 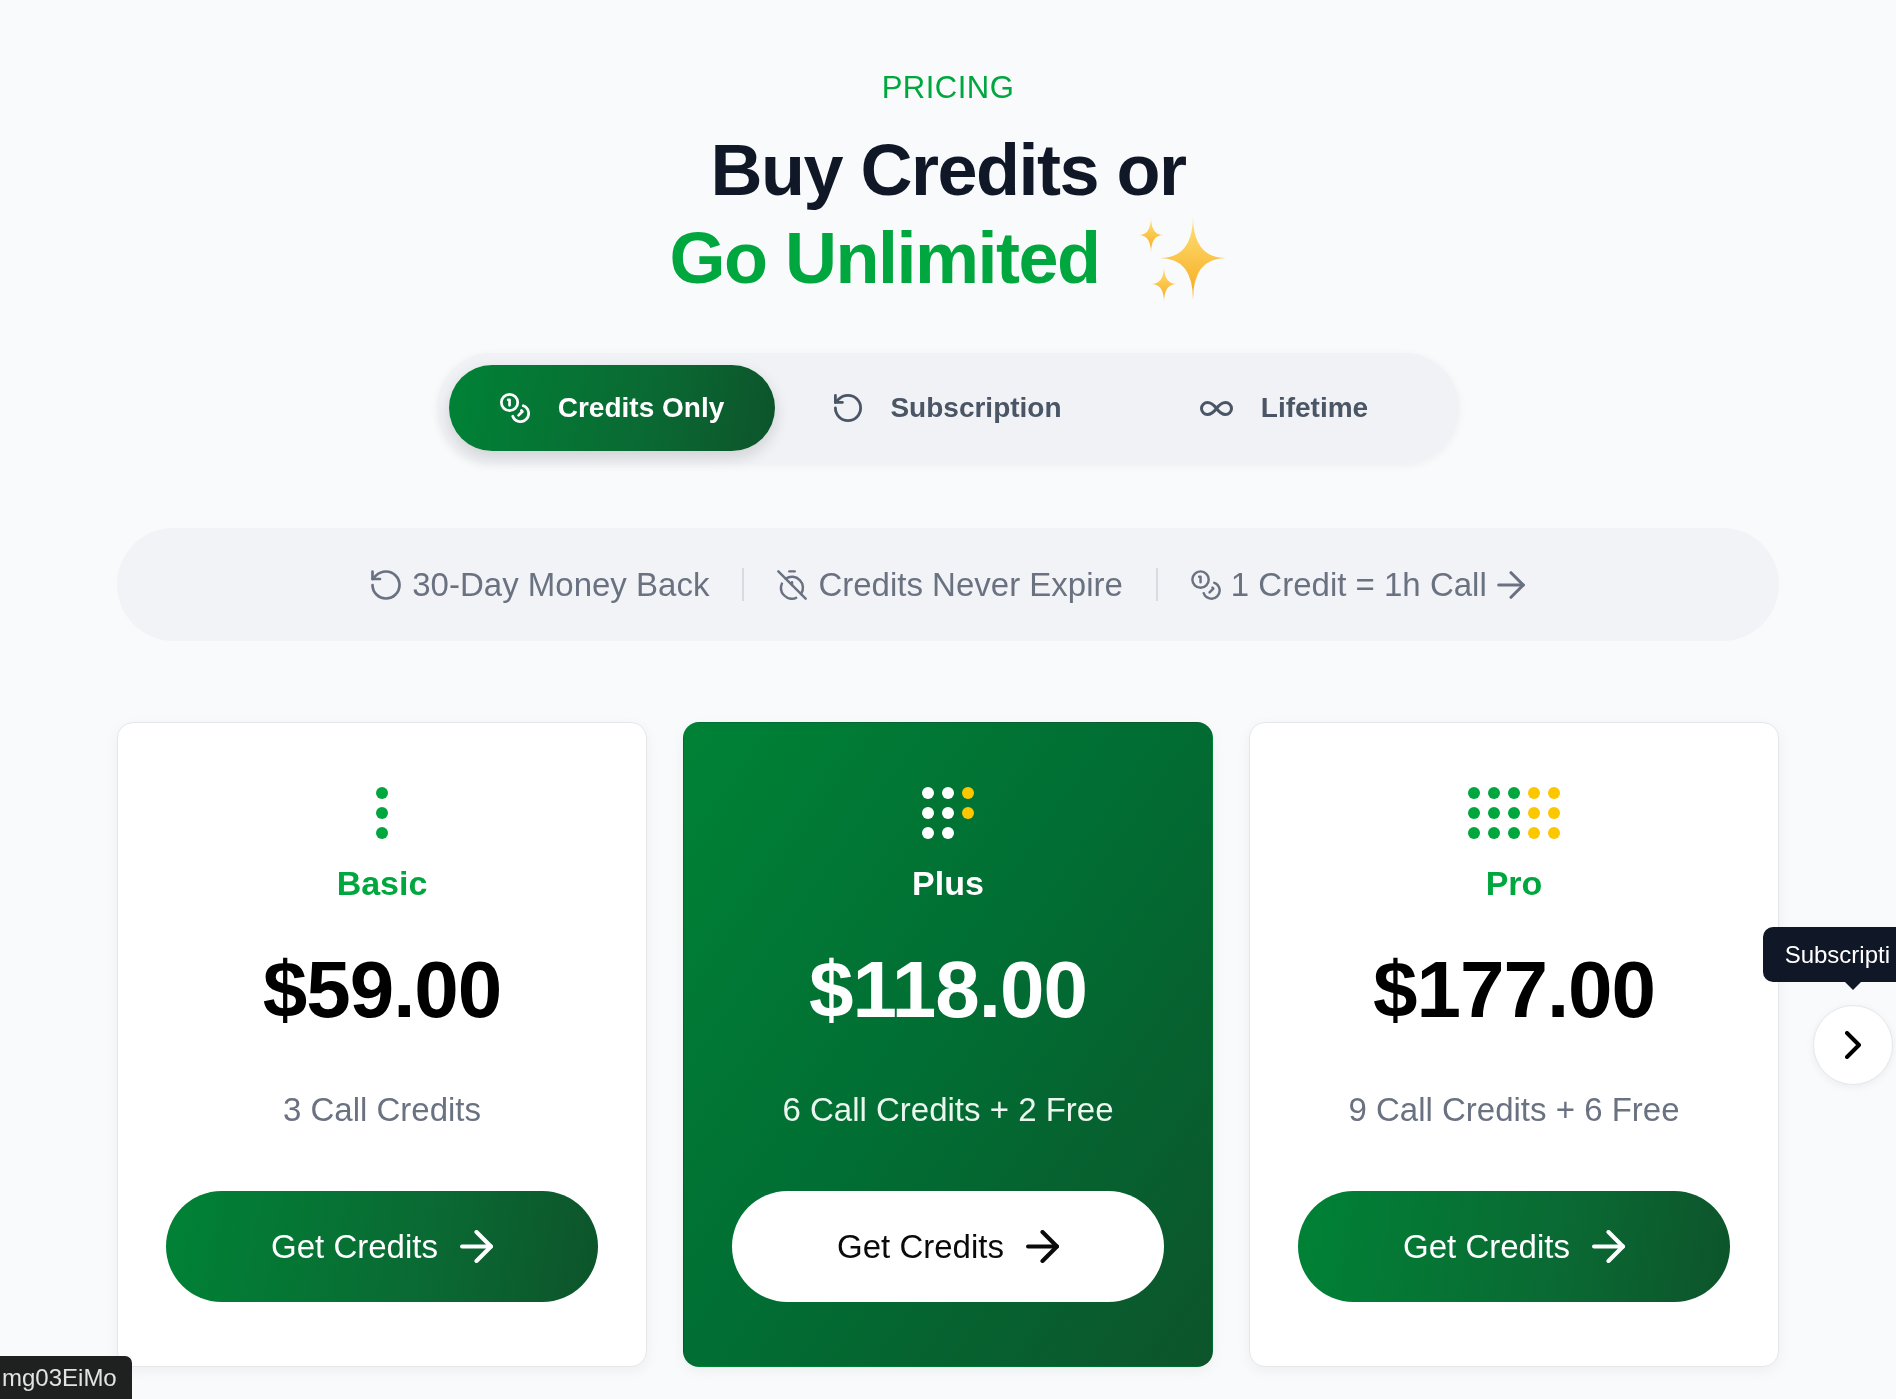 I want to click on plan-tab: Credits Only, so click(x=612, y=408).